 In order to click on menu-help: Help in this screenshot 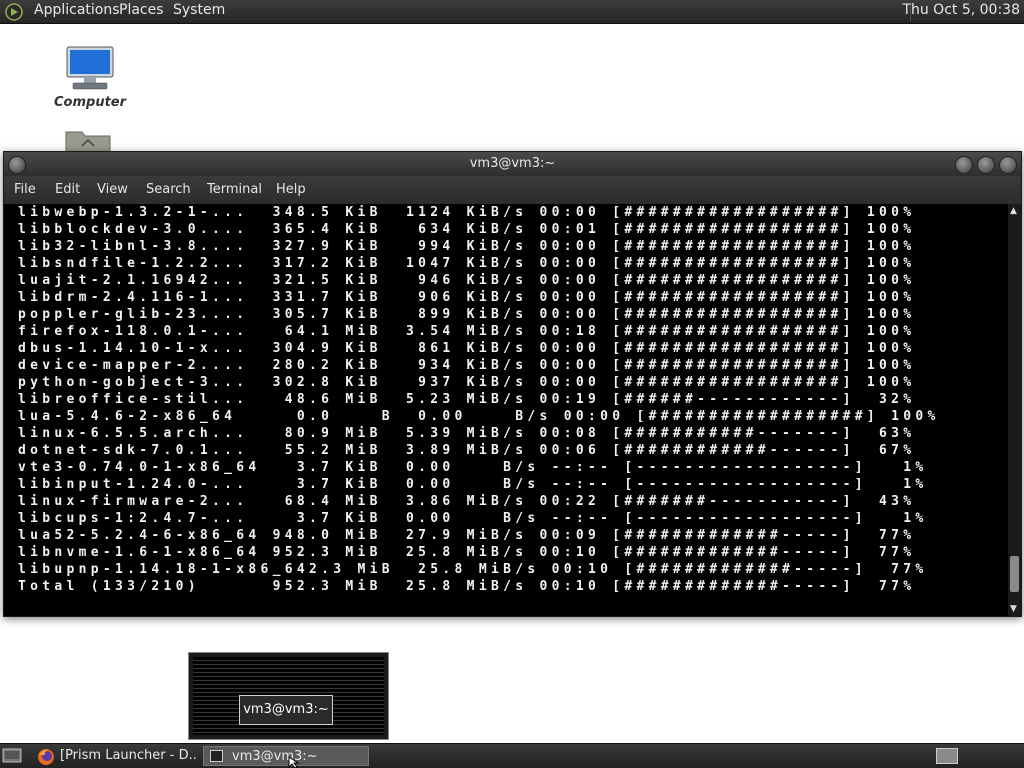, I will do `click(291, 189)`.